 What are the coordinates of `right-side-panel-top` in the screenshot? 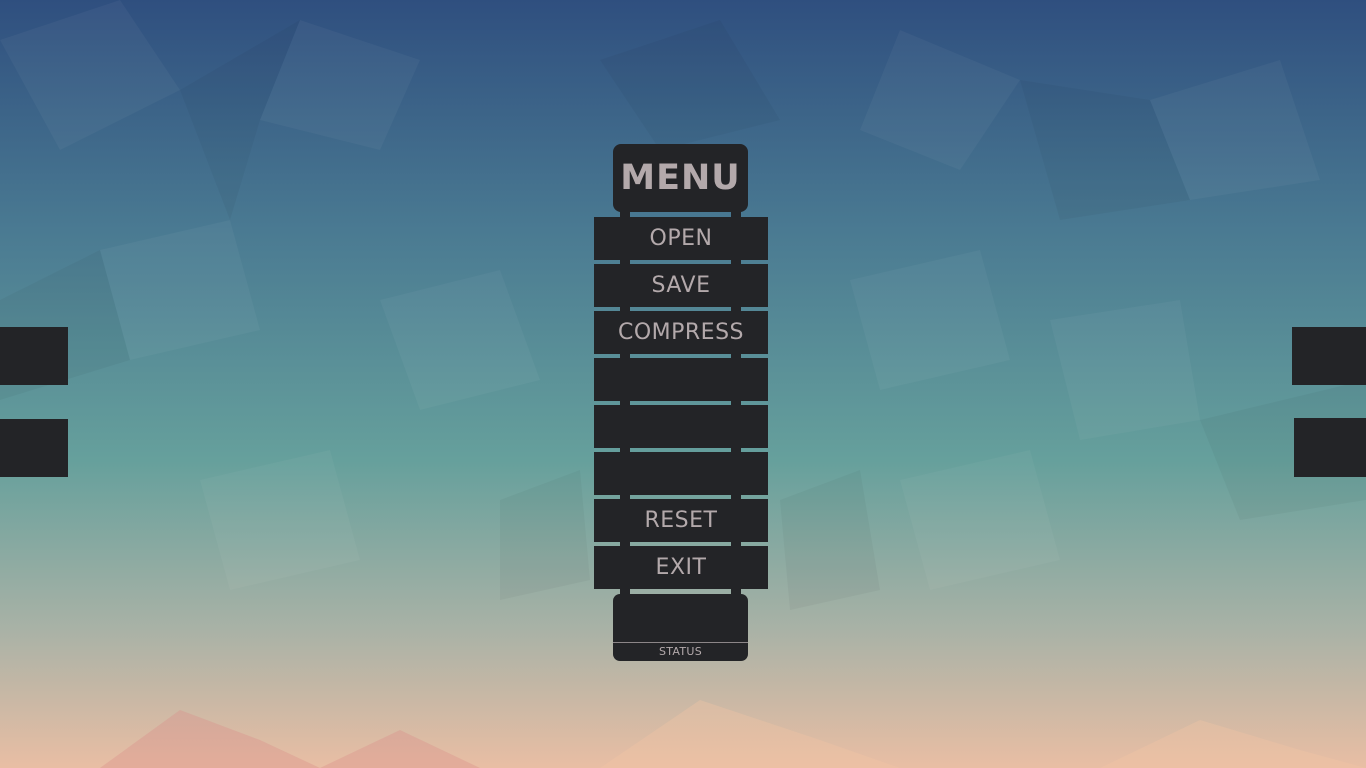 It's located at (1329, 356).